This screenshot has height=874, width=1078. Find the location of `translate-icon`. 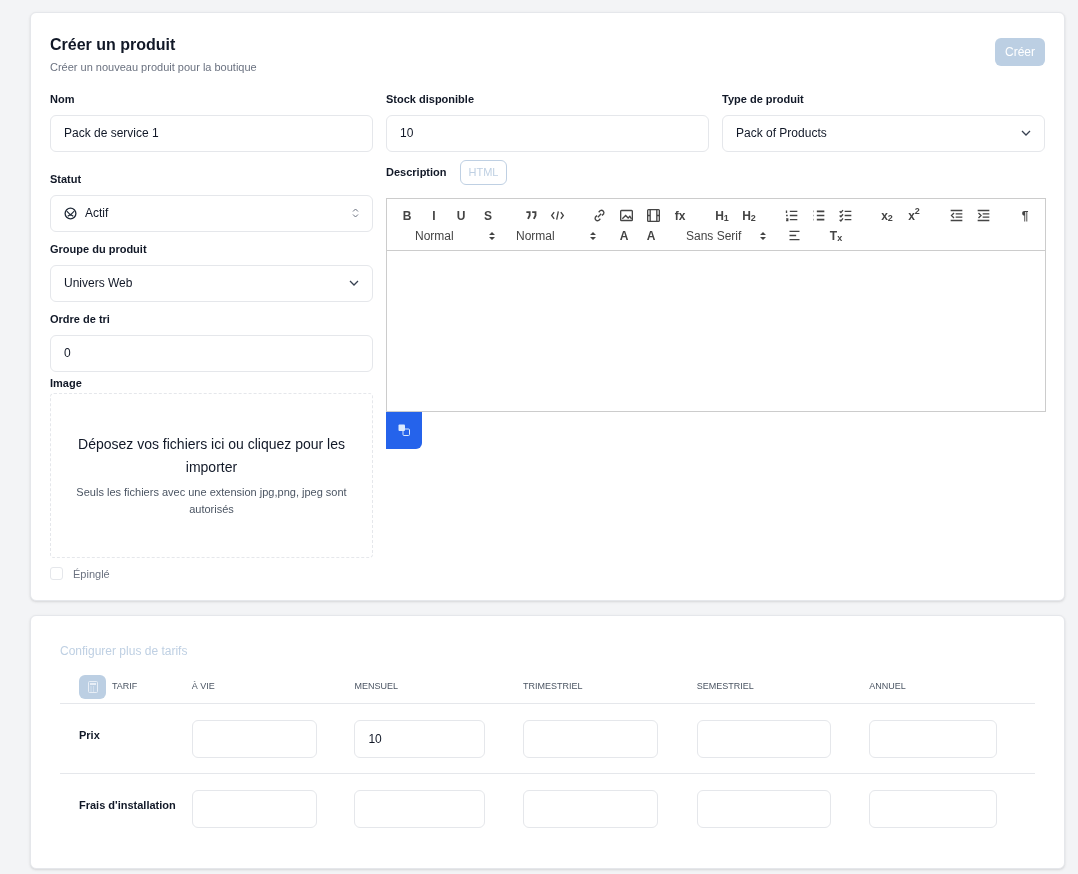

translate-icon is located at coordinates (404, 430).